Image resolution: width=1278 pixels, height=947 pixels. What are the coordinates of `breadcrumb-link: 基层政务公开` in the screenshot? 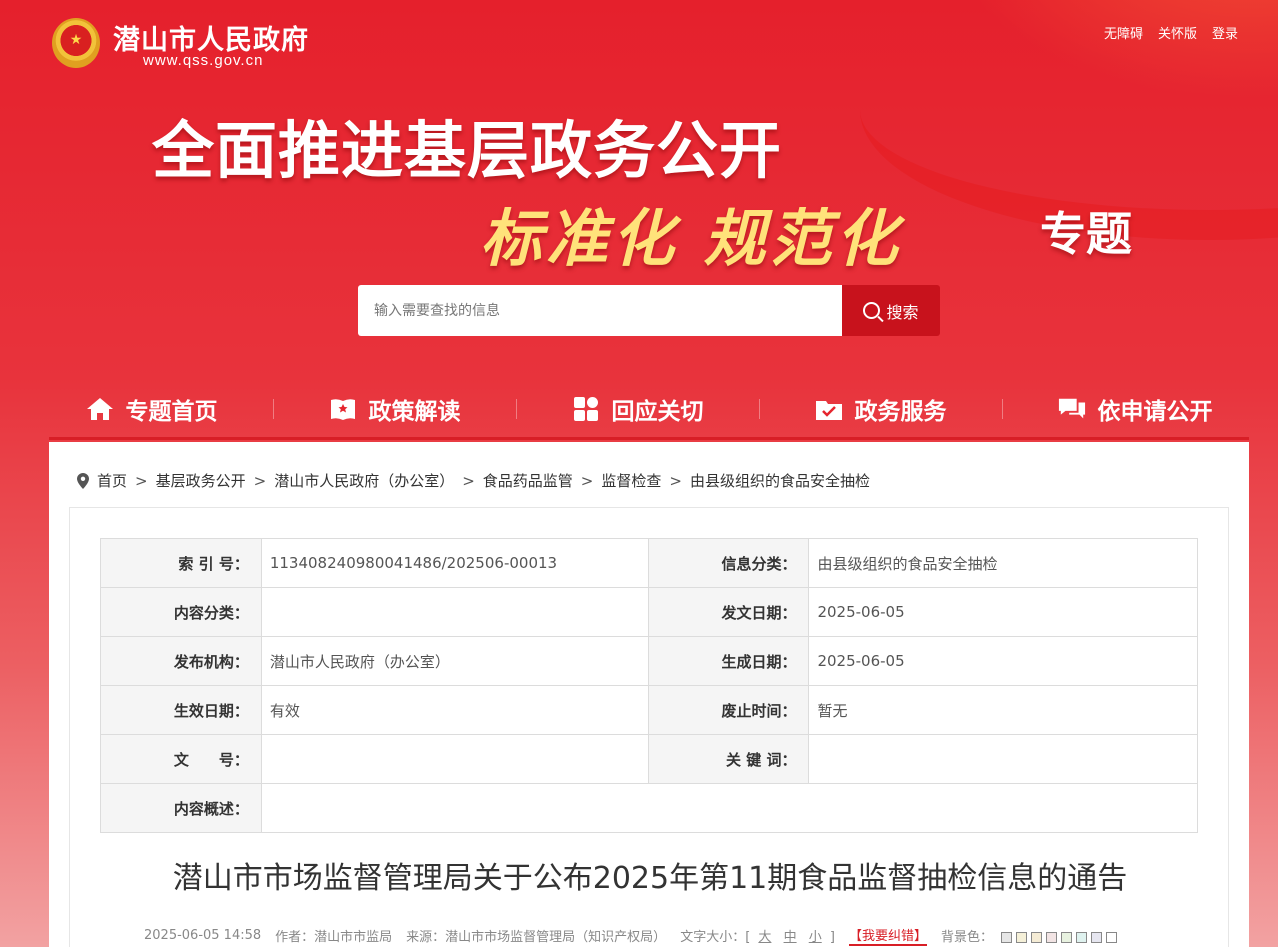 It's located at (201, 480).